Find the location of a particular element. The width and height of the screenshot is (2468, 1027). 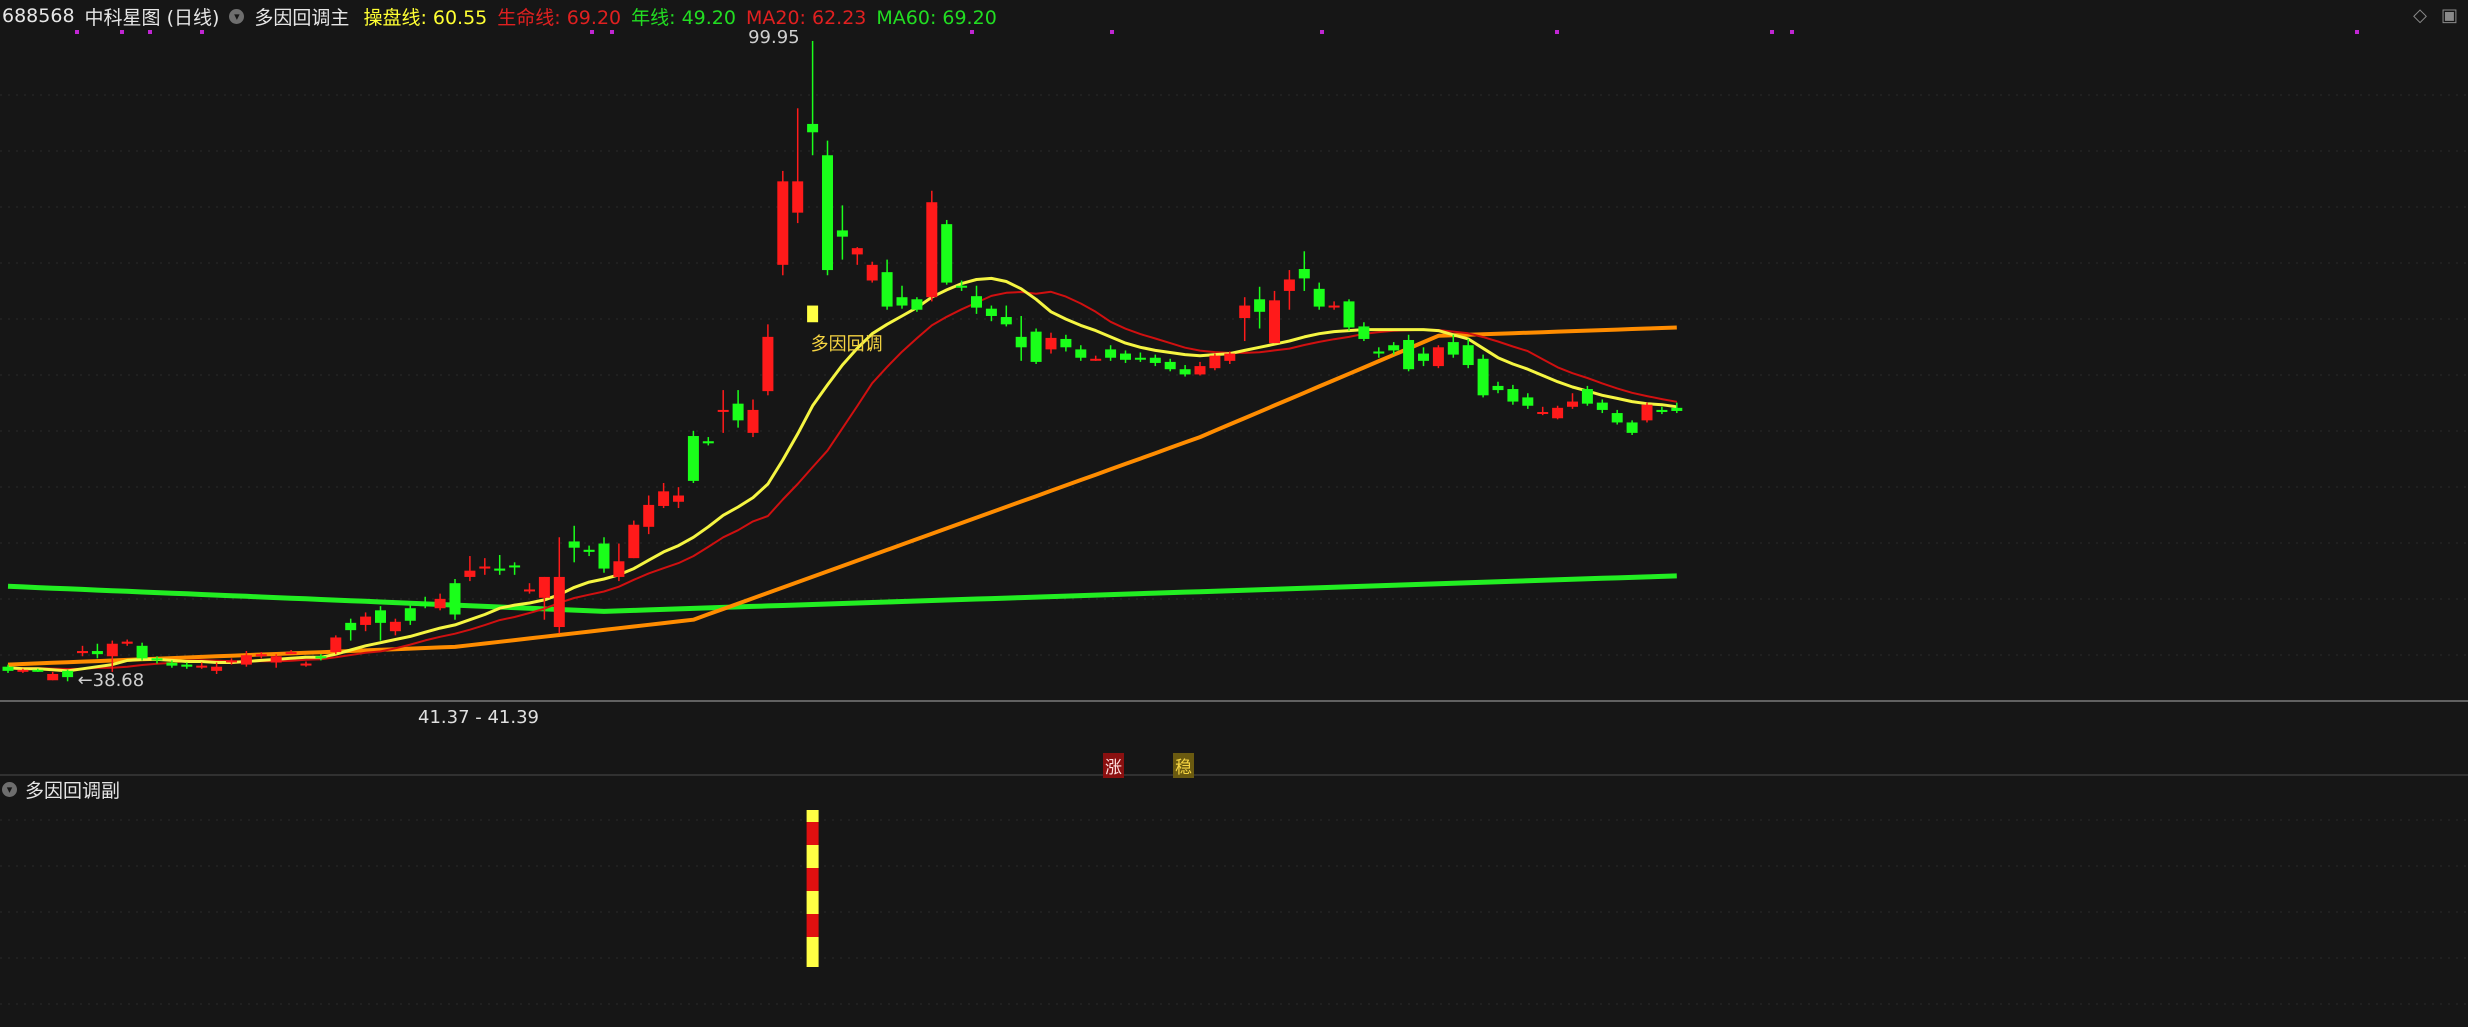

indicator-value: MA20: 62.23 is located at coordinates (806, 17).